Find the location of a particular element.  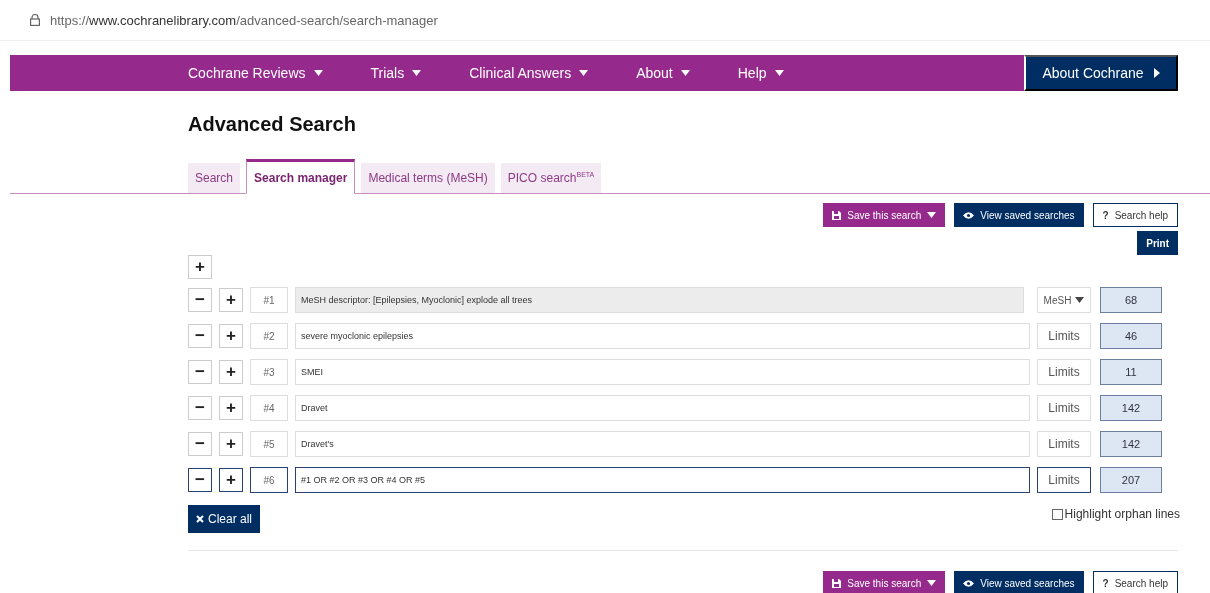

highlight-orphan-lines-label: Highlight orphan lines is located at coordinates (1122, 514).